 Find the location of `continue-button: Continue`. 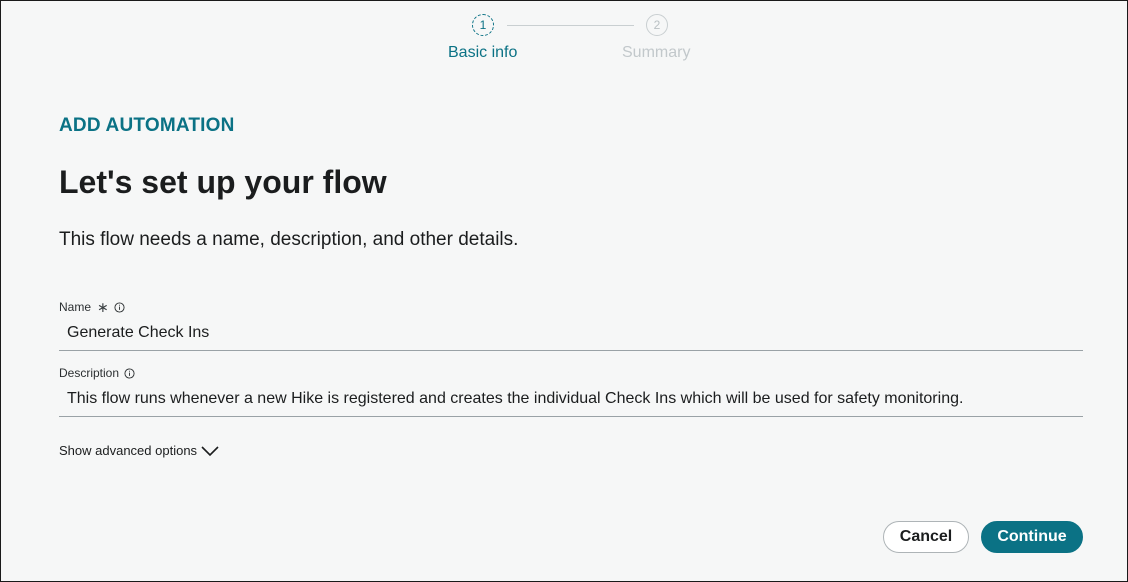

continue-button: Continue is located at coordinates (1032, 537).